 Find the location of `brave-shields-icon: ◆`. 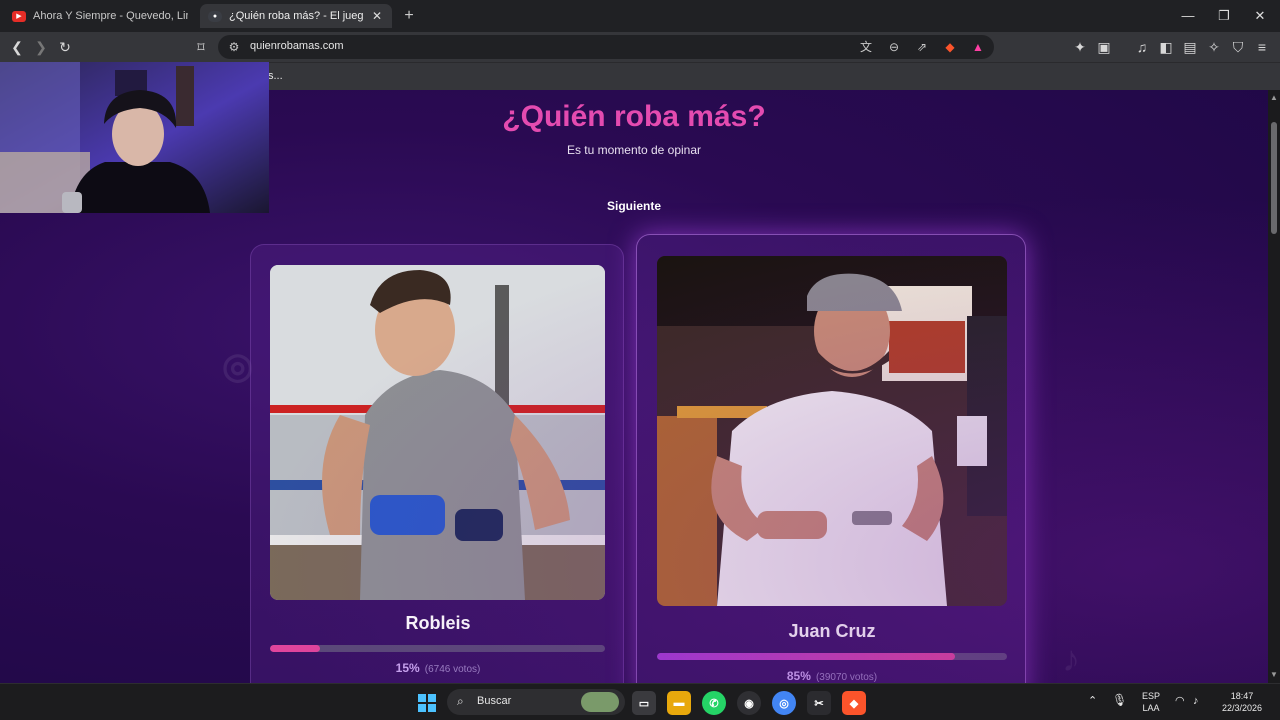

brave-shields-icon: ◆ is located at coordinates (950, 47).